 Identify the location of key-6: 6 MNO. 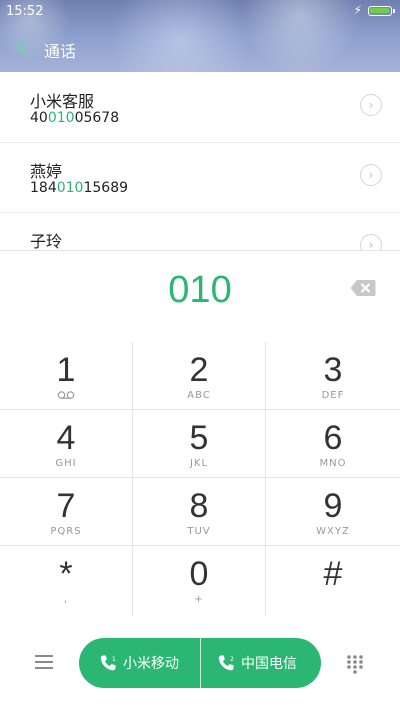
(333, 444).